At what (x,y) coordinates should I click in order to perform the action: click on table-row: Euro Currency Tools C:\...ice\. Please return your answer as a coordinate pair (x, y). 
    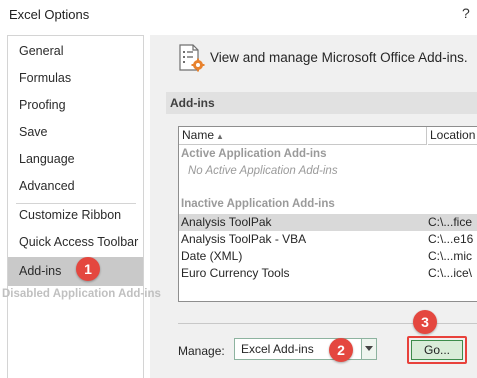
    Looking at the image, I should click on (328, 273).